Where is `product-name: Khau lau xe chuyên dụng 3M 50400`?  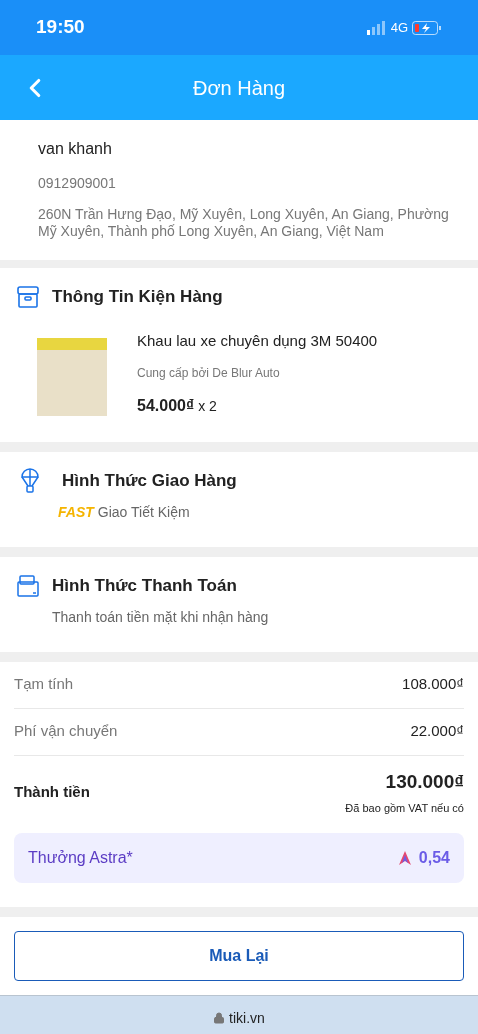 product-name: Khau lau xe chuyên dụng 3M 50400 is located at coordinates (257, 340).